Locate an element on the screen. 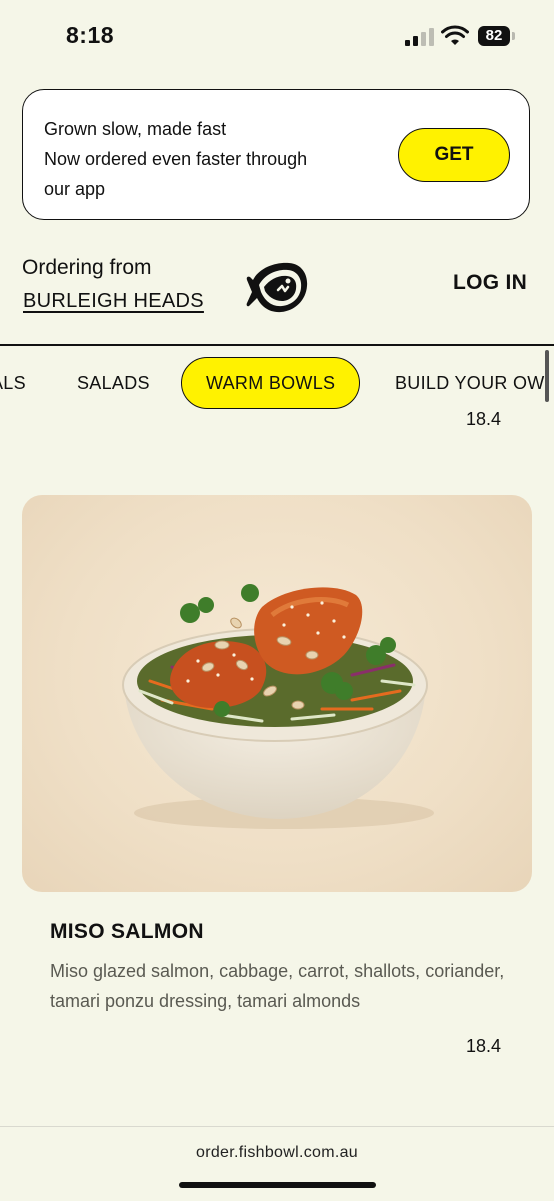 This screenshot has width=554, height=1201. product-price: 18.4 is located at coordinates (484, 1046).